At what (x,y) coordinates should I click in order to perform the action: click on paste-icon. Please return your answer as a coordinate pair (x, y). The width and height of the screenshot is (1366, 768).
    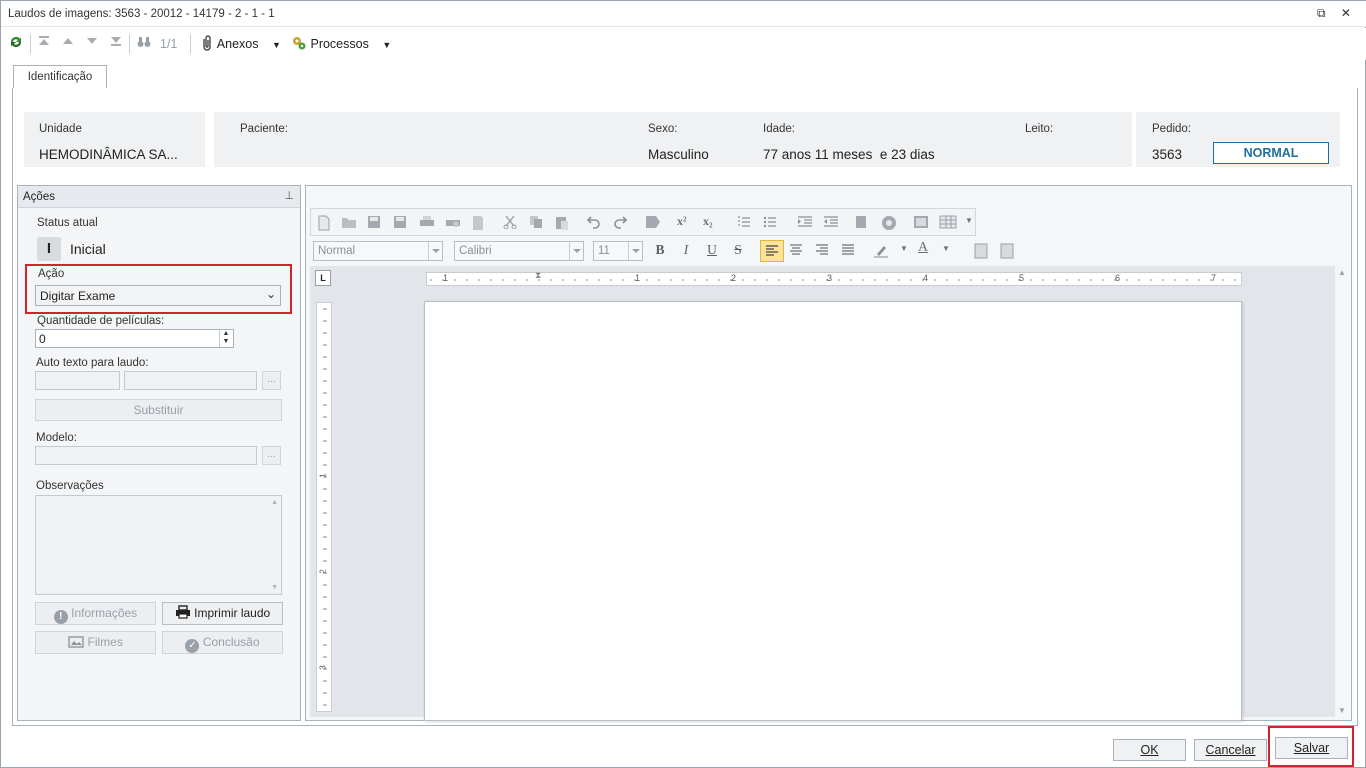
    Looking at the image, I should click on (563, 223).